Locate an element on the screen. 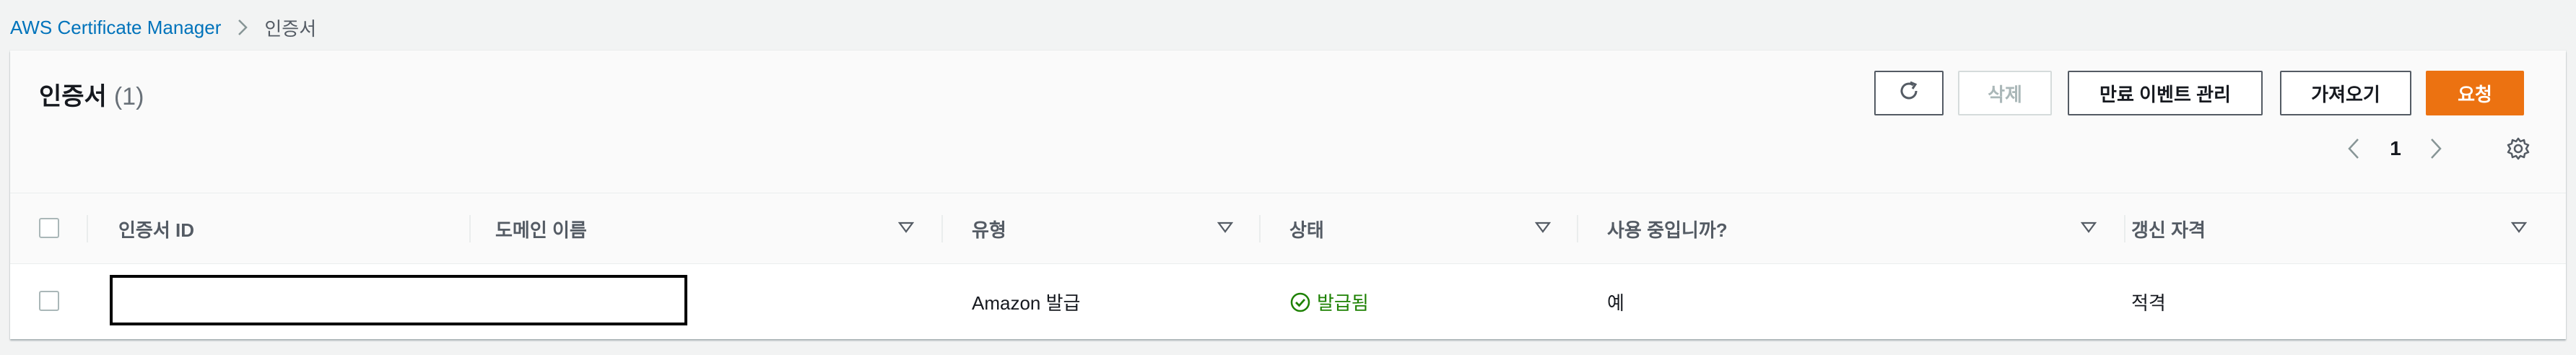  next-page-button is located at coordinates (2436, 148).